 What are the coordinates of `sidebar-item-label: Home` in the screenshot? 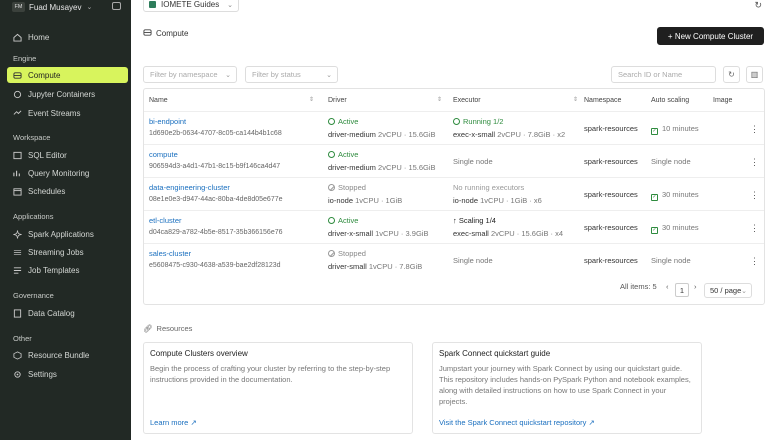 It's located at (39, 37).